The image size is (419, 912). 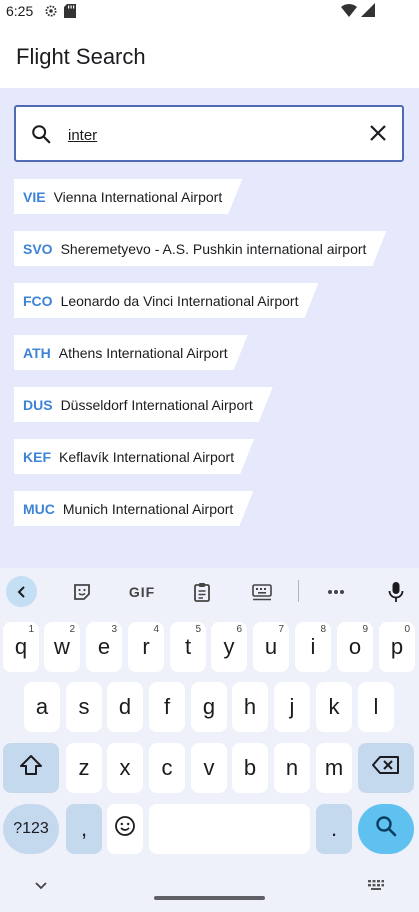 I want to click on airport-code: VIE, so click(x=34, y=196).